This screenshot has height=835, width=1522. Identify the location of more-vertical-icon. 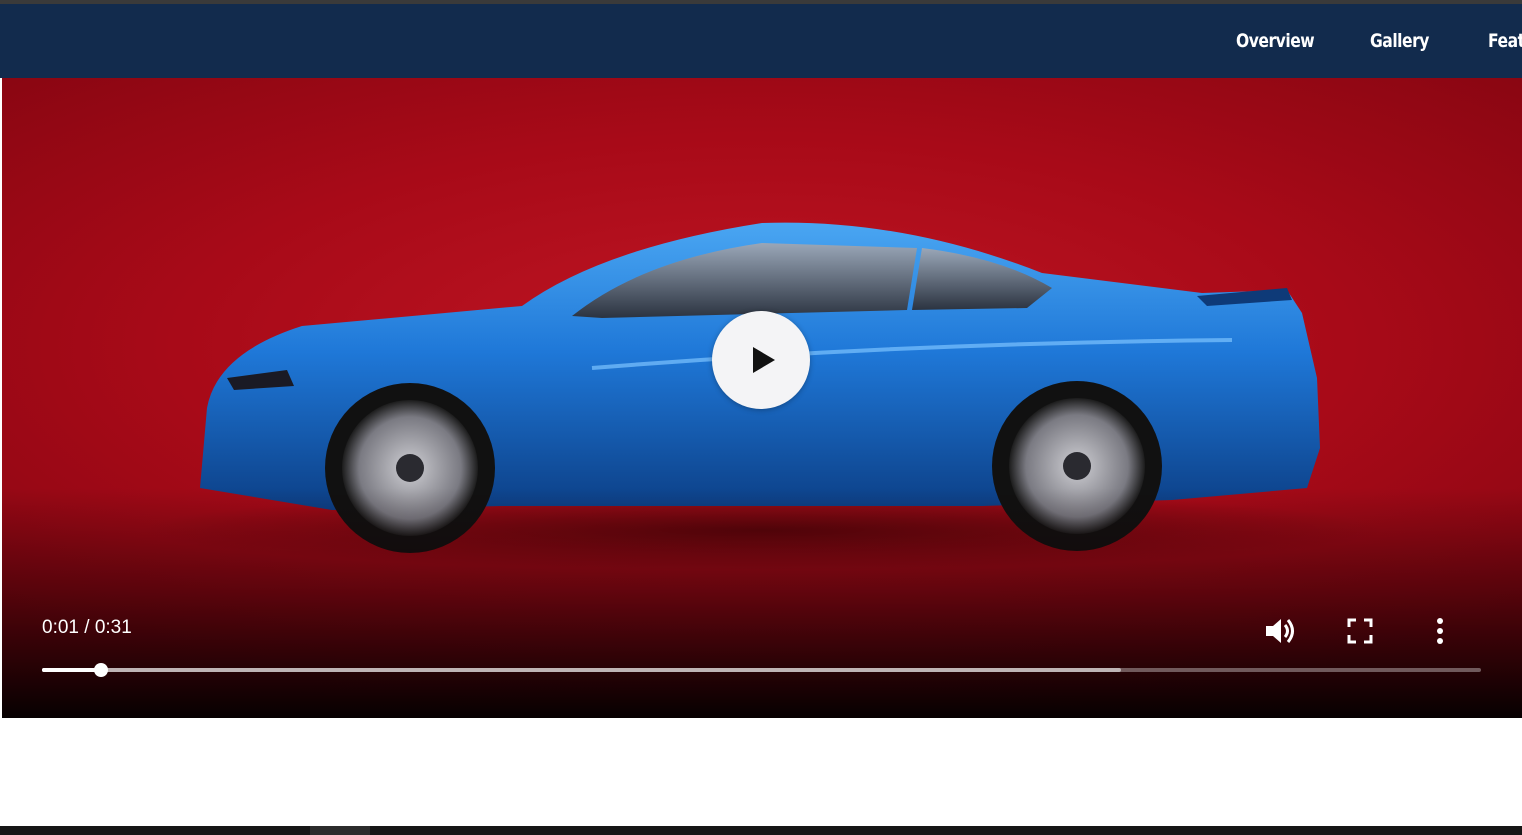
(1440, 631).